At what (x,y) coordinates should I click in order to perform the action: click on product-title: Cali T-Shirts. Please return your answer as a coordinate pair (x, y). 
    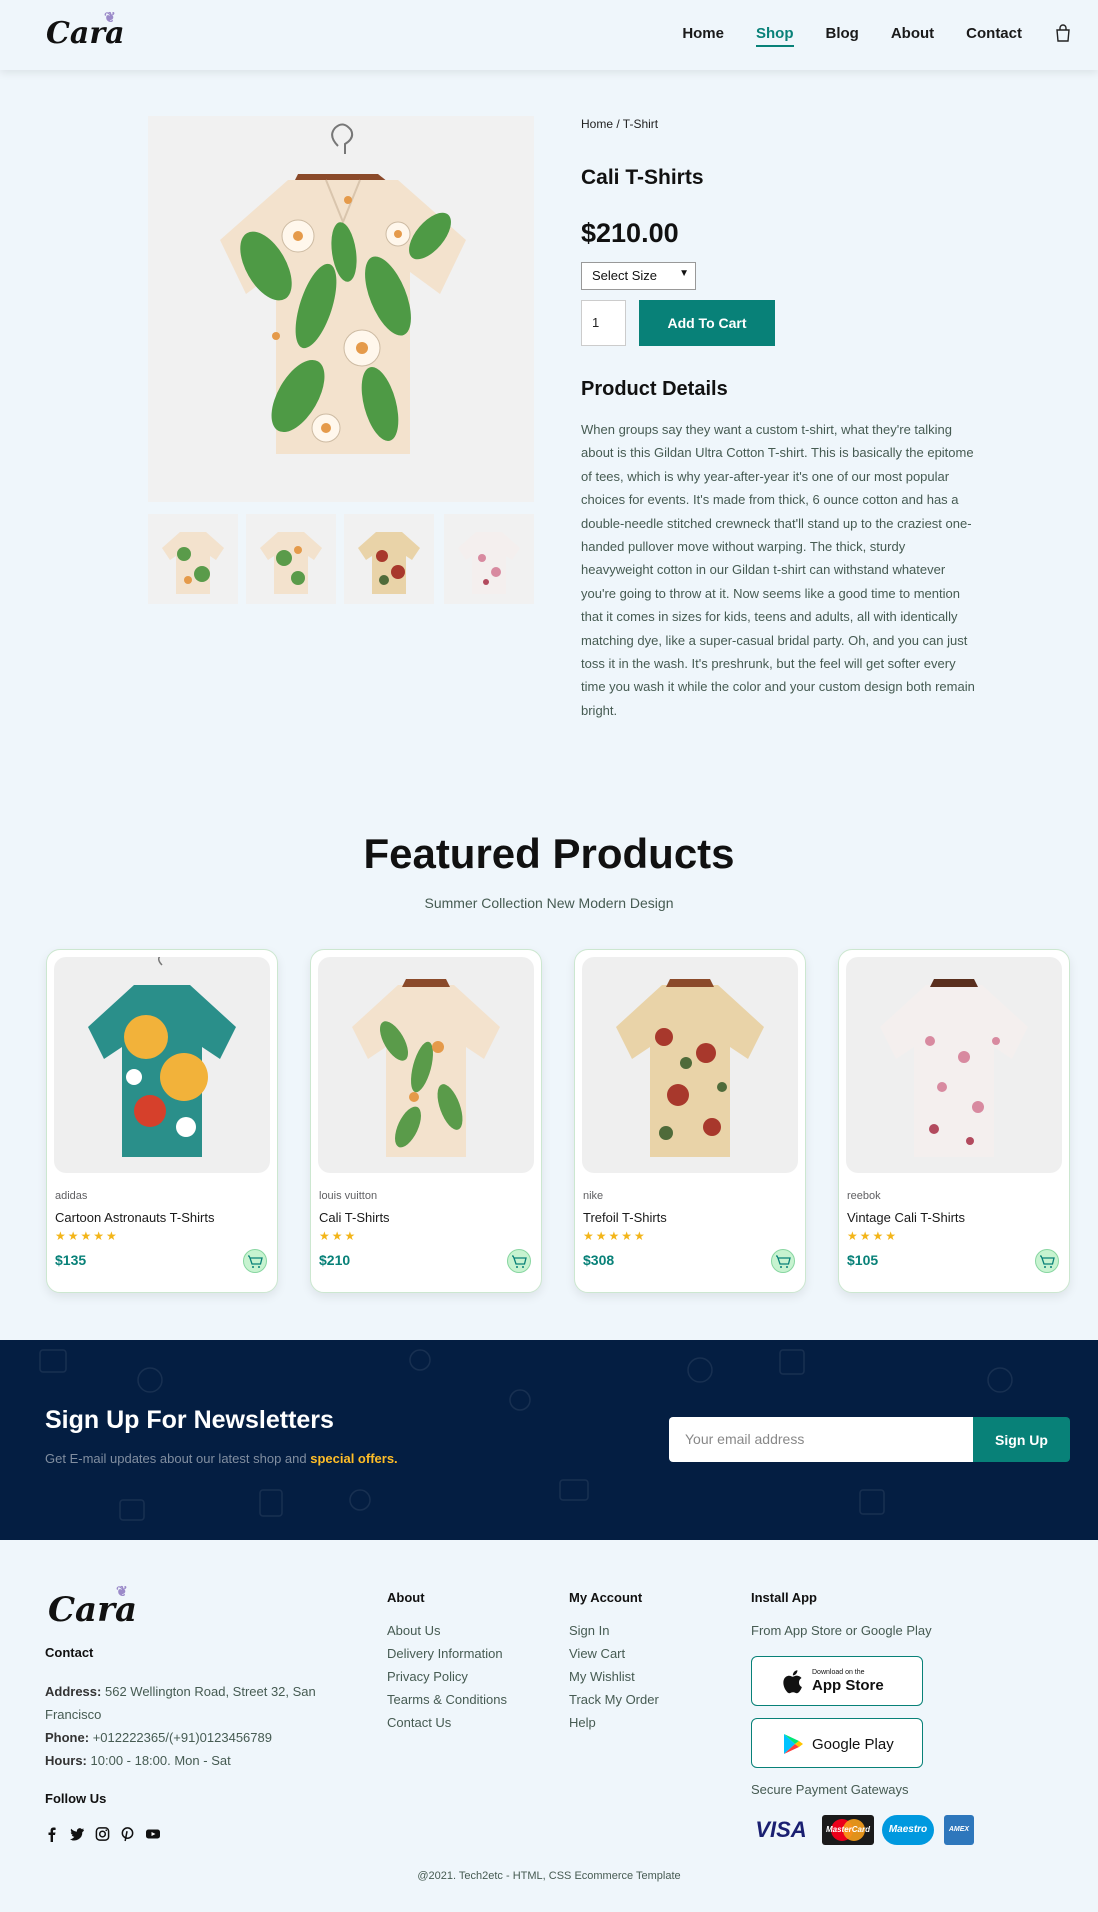
    Looking at the image, I should click on (642, 177).